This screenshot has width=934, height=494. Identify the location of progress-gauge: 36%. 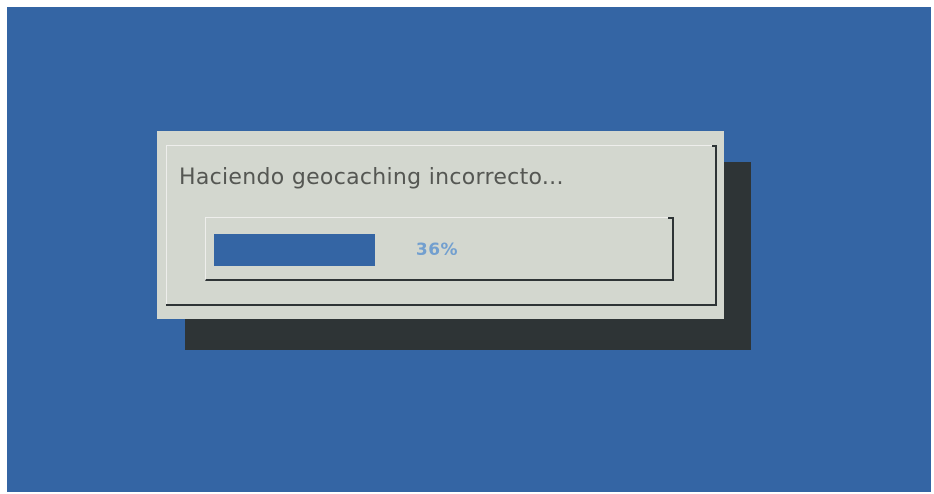
(439, 249).